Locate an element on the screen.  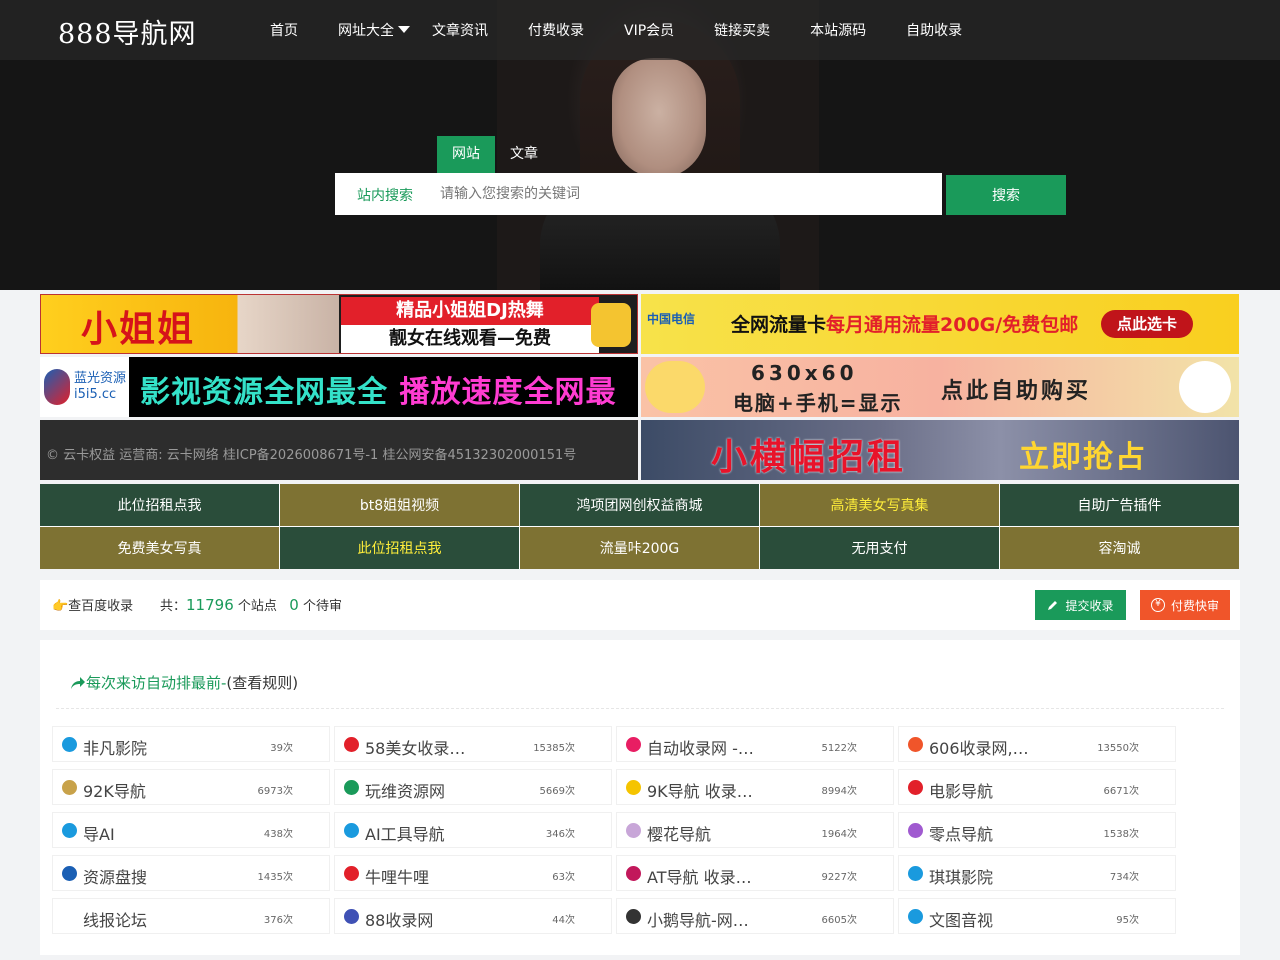
ad-banner-bluray: 蓝光资源i5i5.cc 影视资源全网最全 播放速度全网最快 is located at coordinates (339, 387).